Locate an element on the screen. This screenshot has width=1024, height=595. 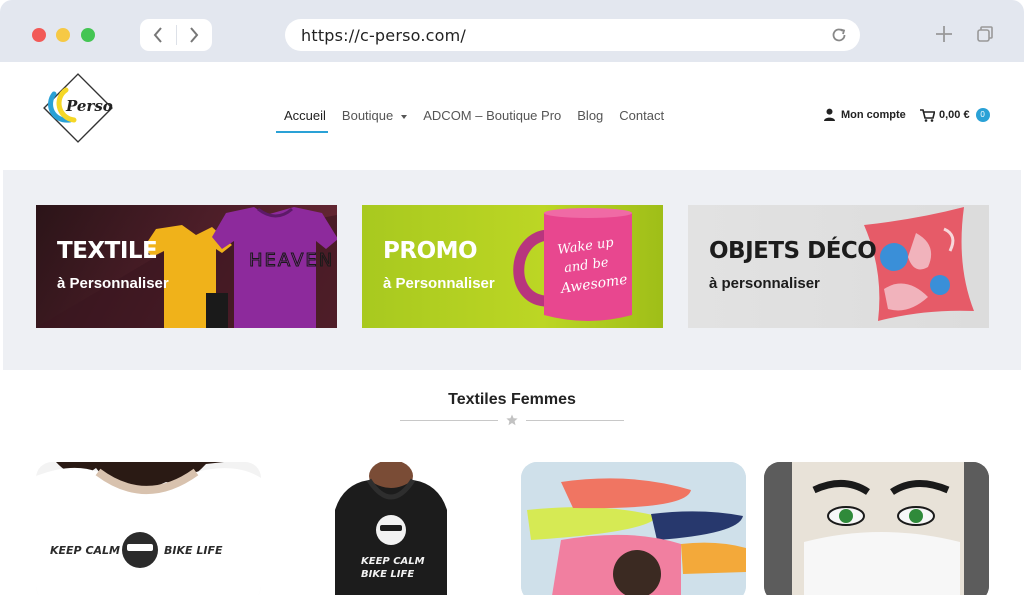
star-icon is located at coordinates (512, 420).